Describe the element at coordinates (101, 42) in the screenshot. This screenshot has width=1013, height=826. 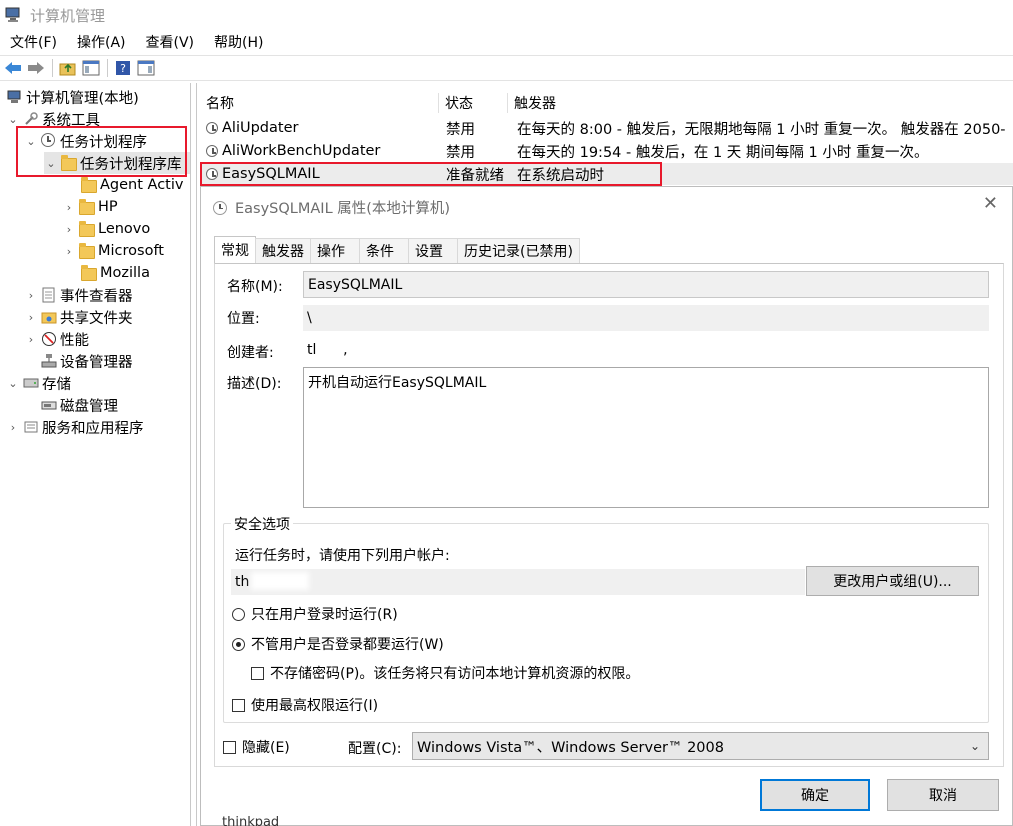
I see `menu-action: 操作(A)` at that location.